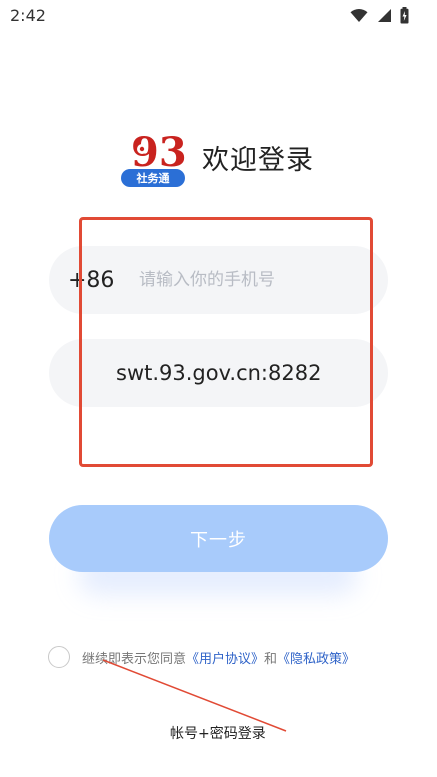 This screenshot has width=437, height=777. What do you see at coordinates (404, 15) in the screenshot?
I see `battery-icon` at bounding box center [404, 15].